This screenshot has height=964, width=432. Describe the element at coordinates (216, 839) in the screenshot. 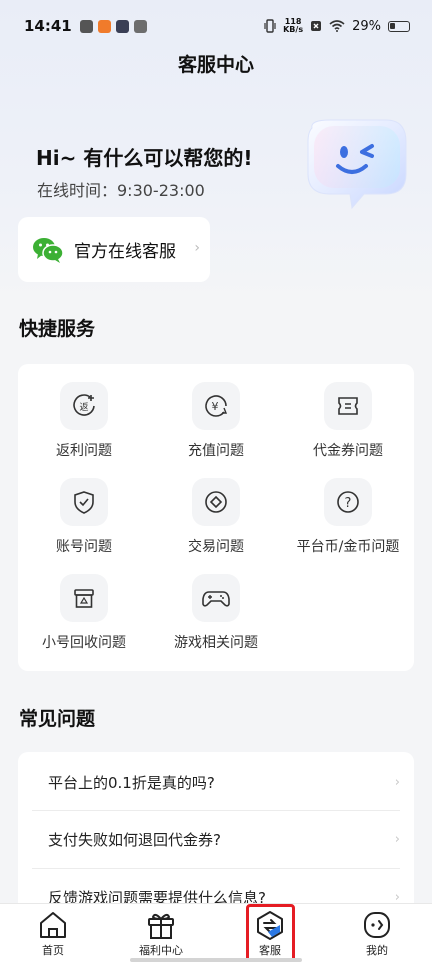

I see `faq-item: 支付失败如何退回代金券? ›` at that location.